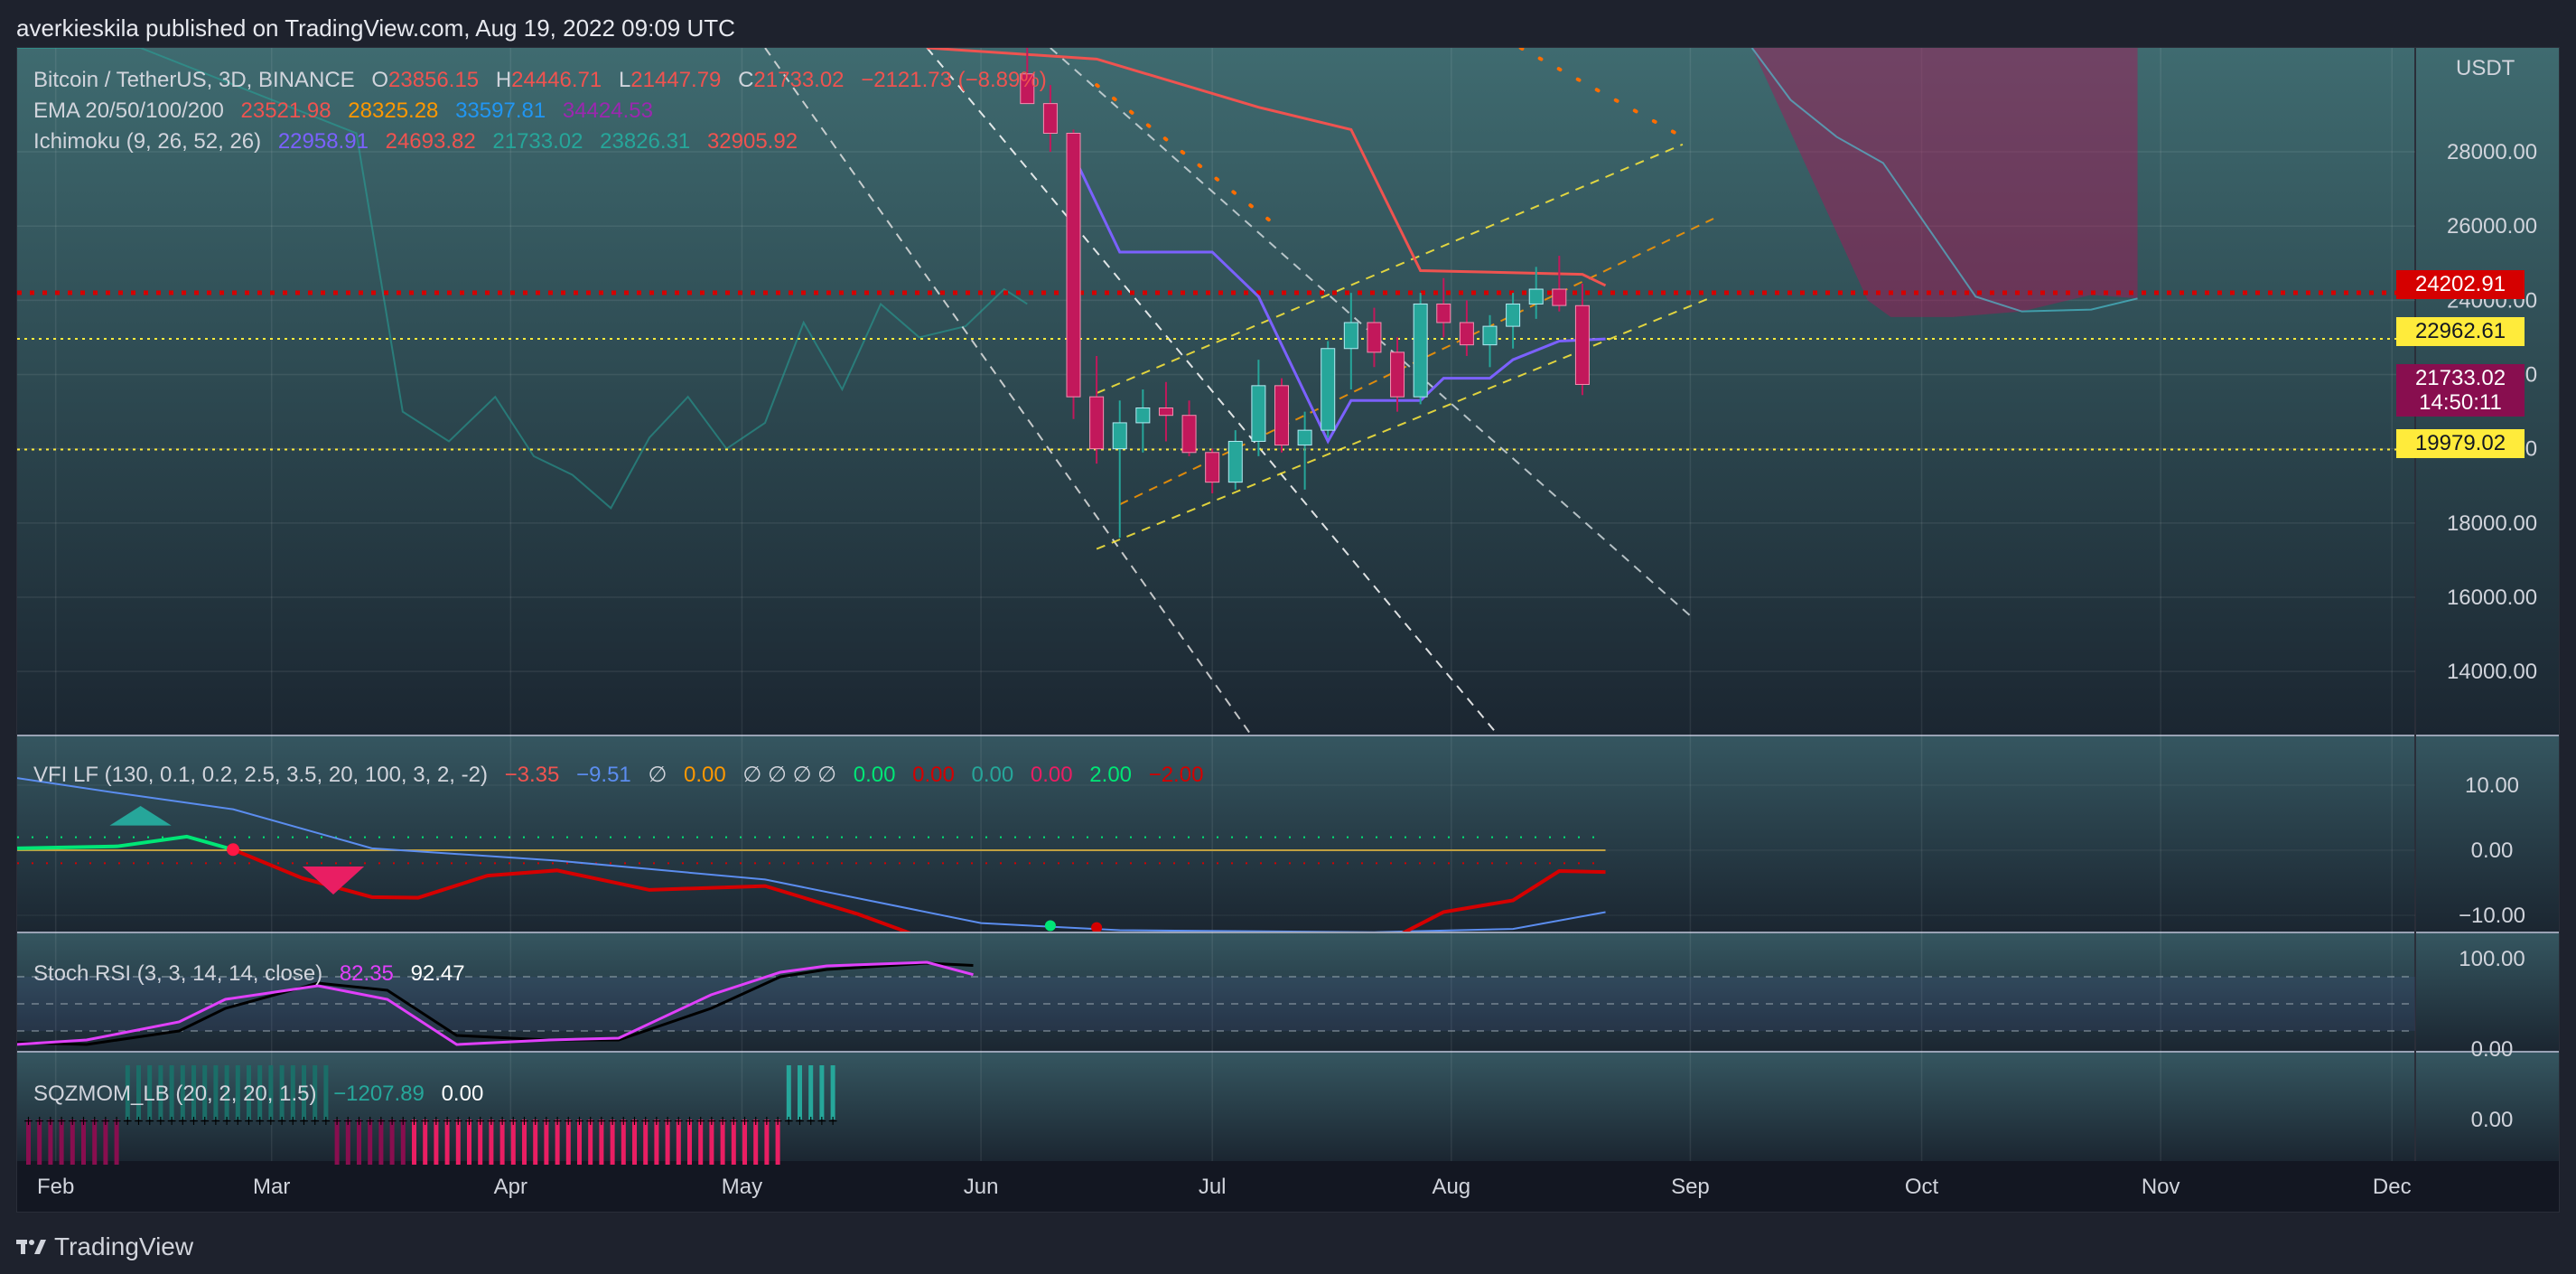  I want to click on price-tag-level-lower-value: 19979.02, so click(2460, 443).